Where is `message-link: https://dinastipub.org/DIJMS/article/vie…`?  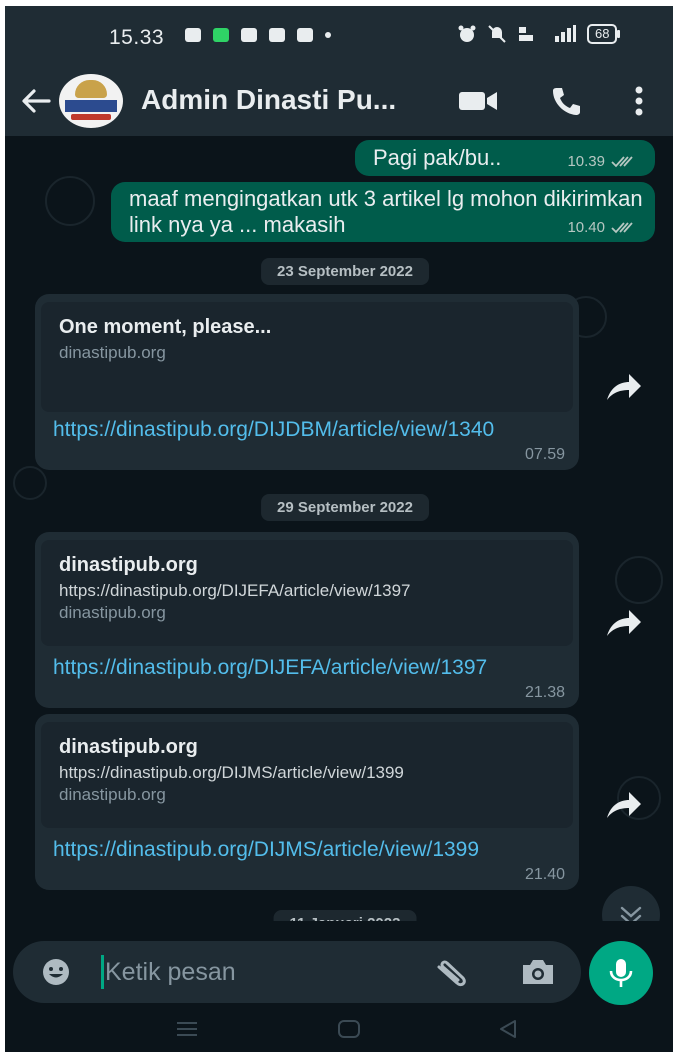 message-link: https://dinastipub.org/DIJMS/article/vie… is located at coordinates (303, 850).